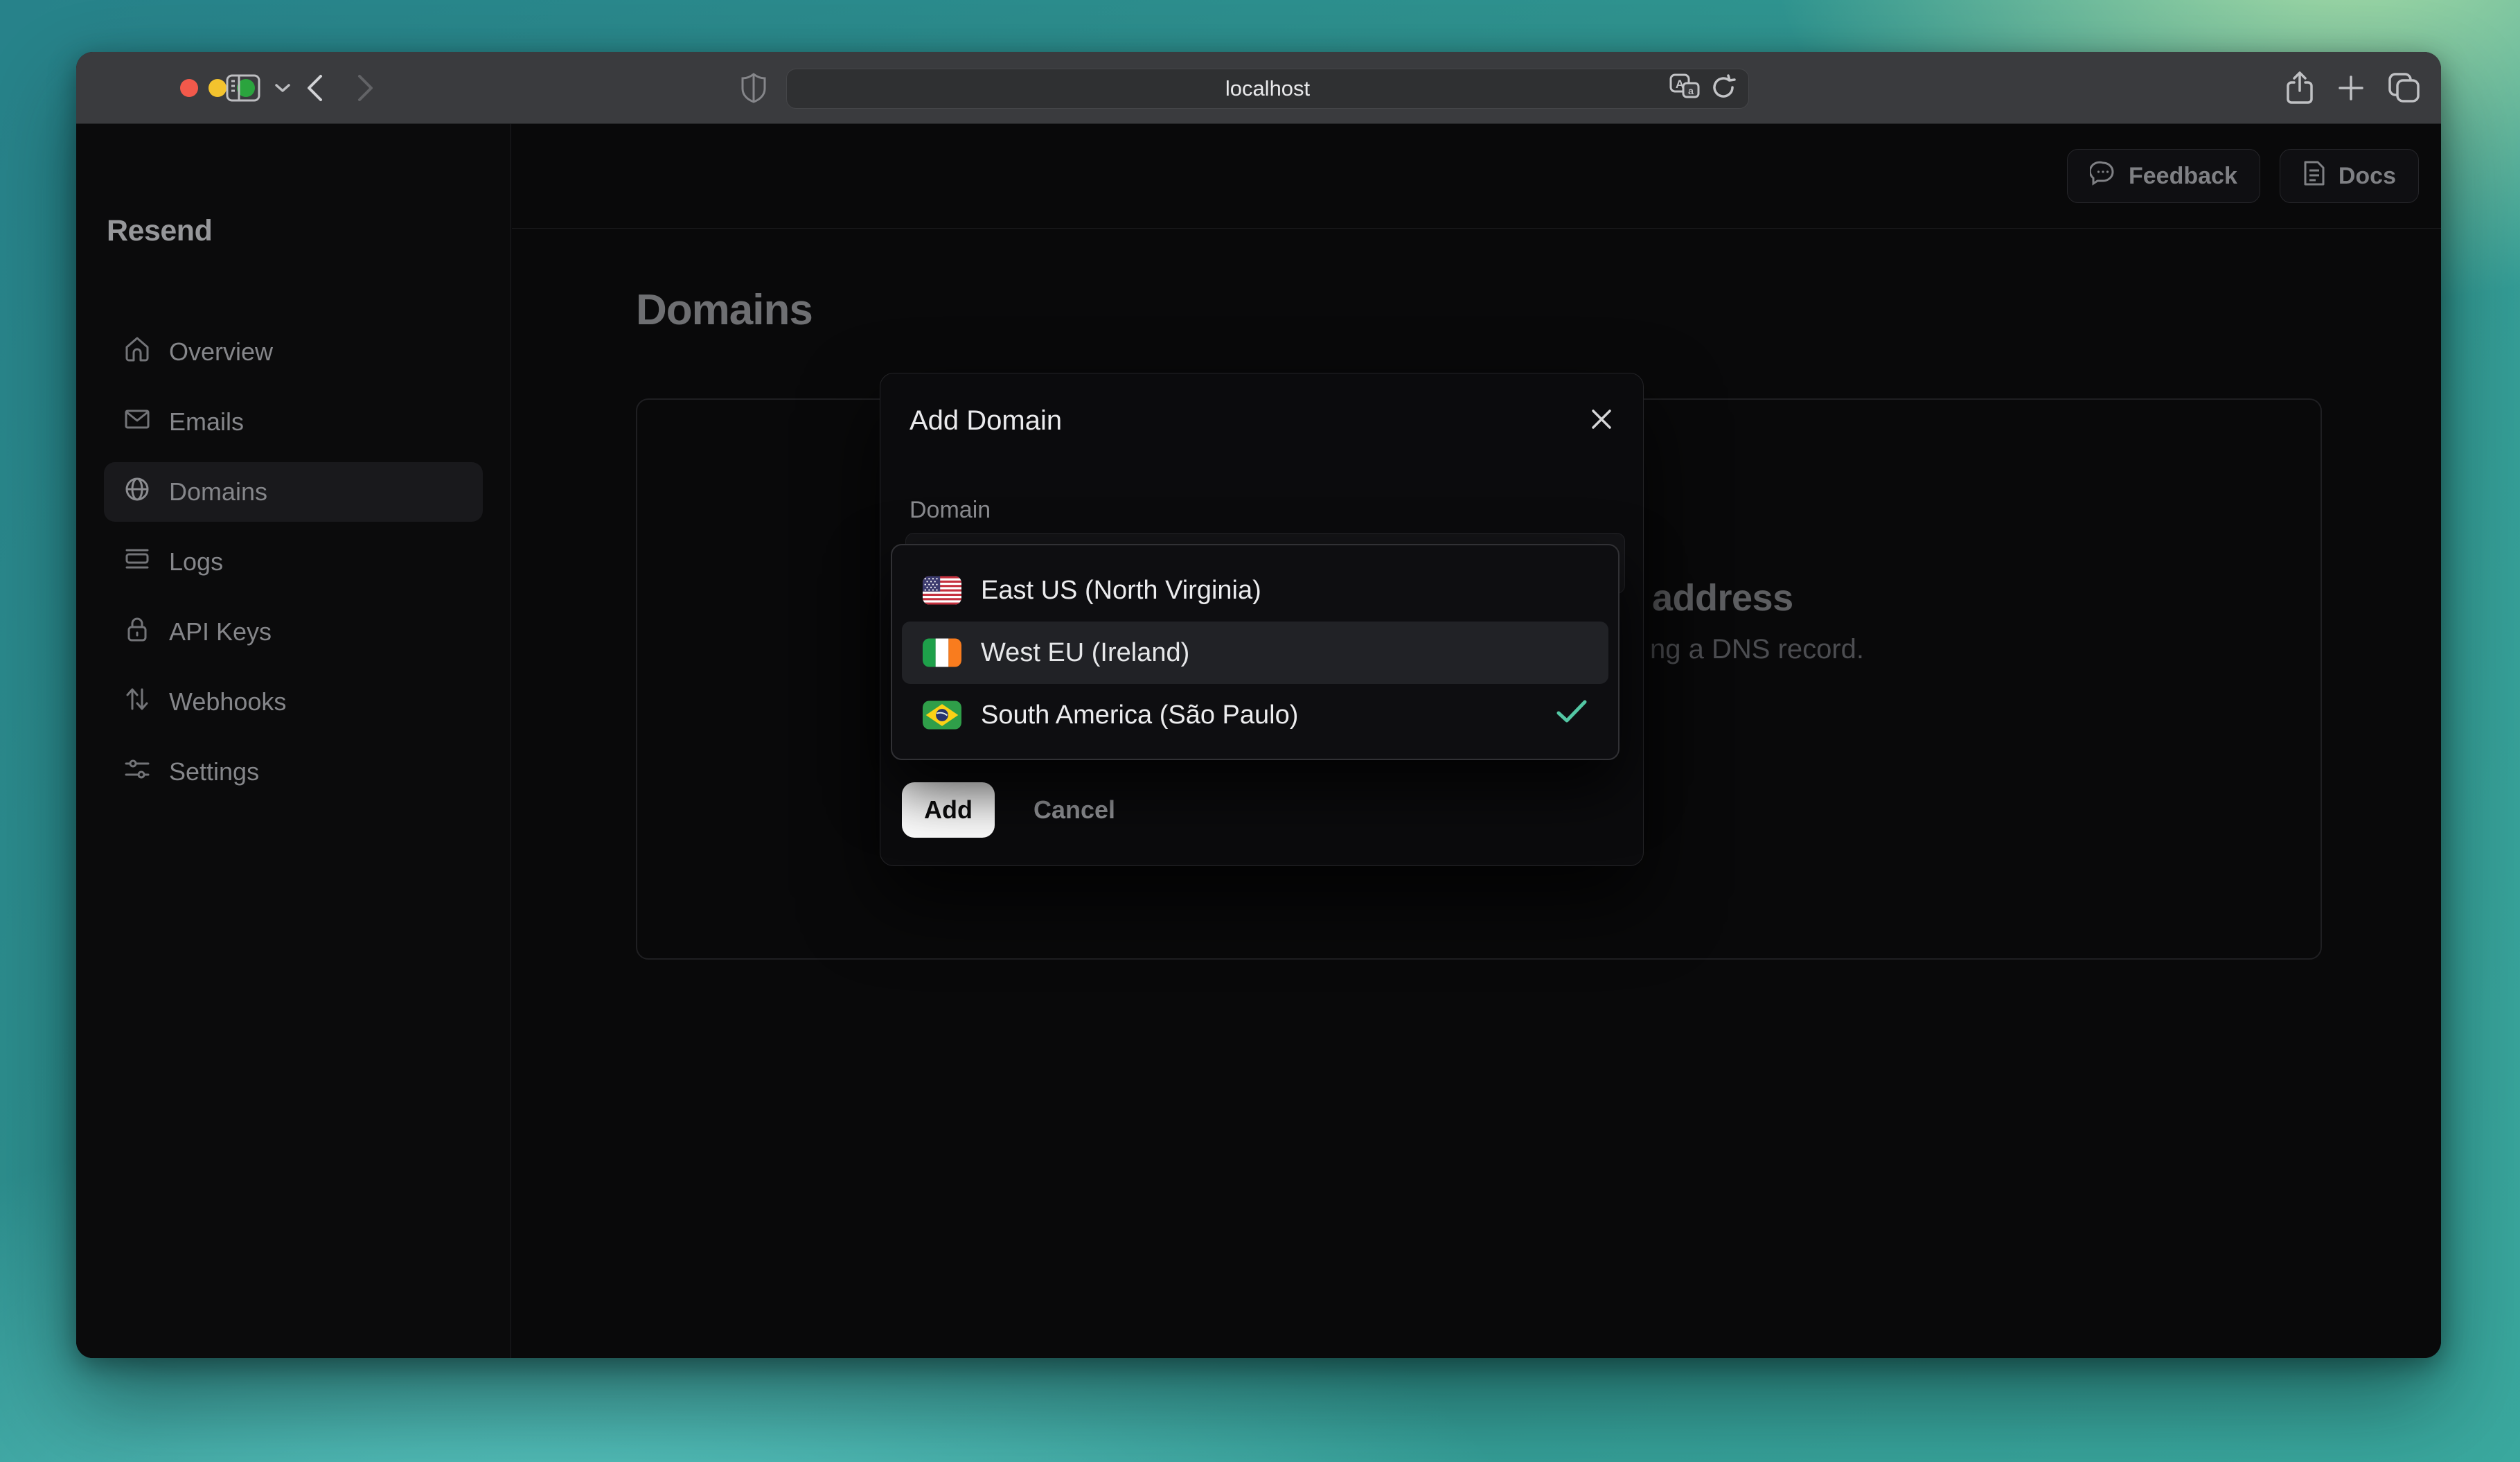  I want to click on sidebar-item-api-keys: API Keys, so click(293, 632).